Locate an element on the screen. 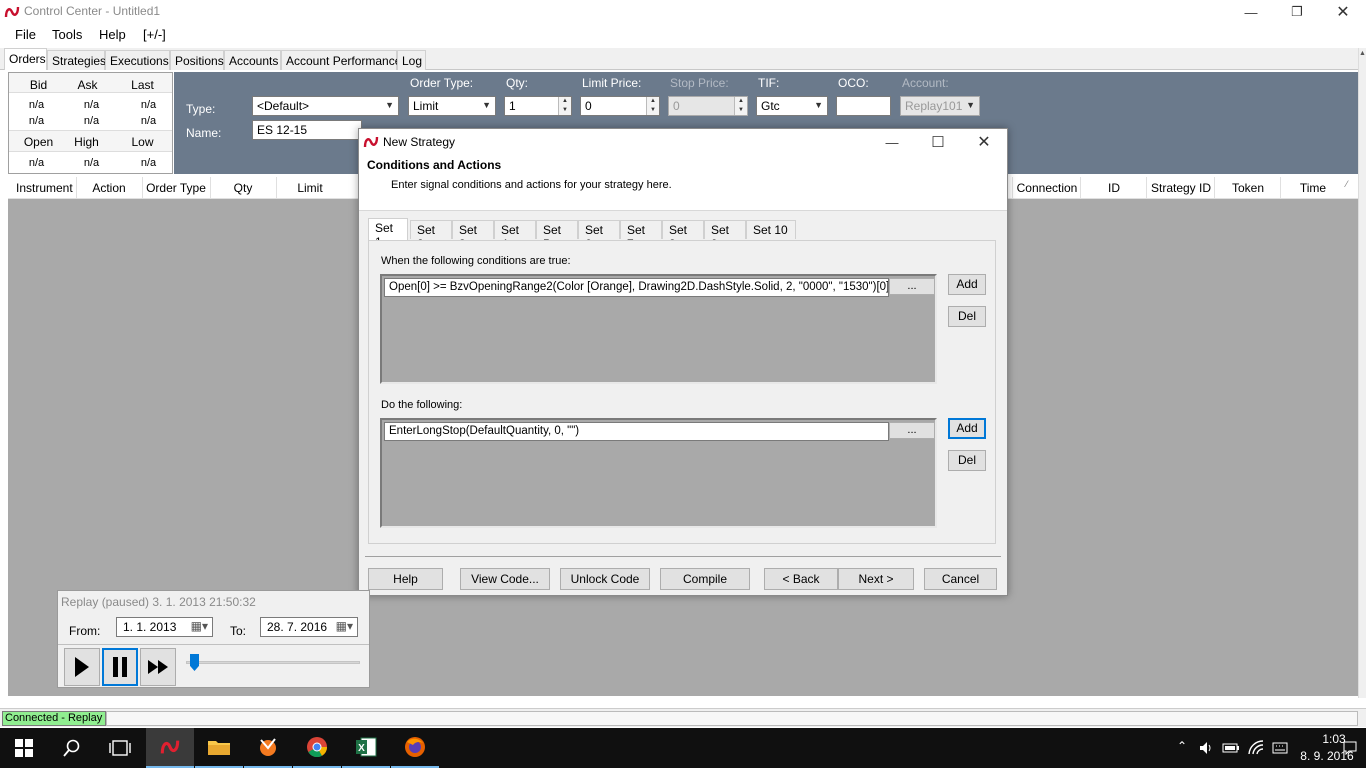  help-button: Help is located at coordinates (405, 579).